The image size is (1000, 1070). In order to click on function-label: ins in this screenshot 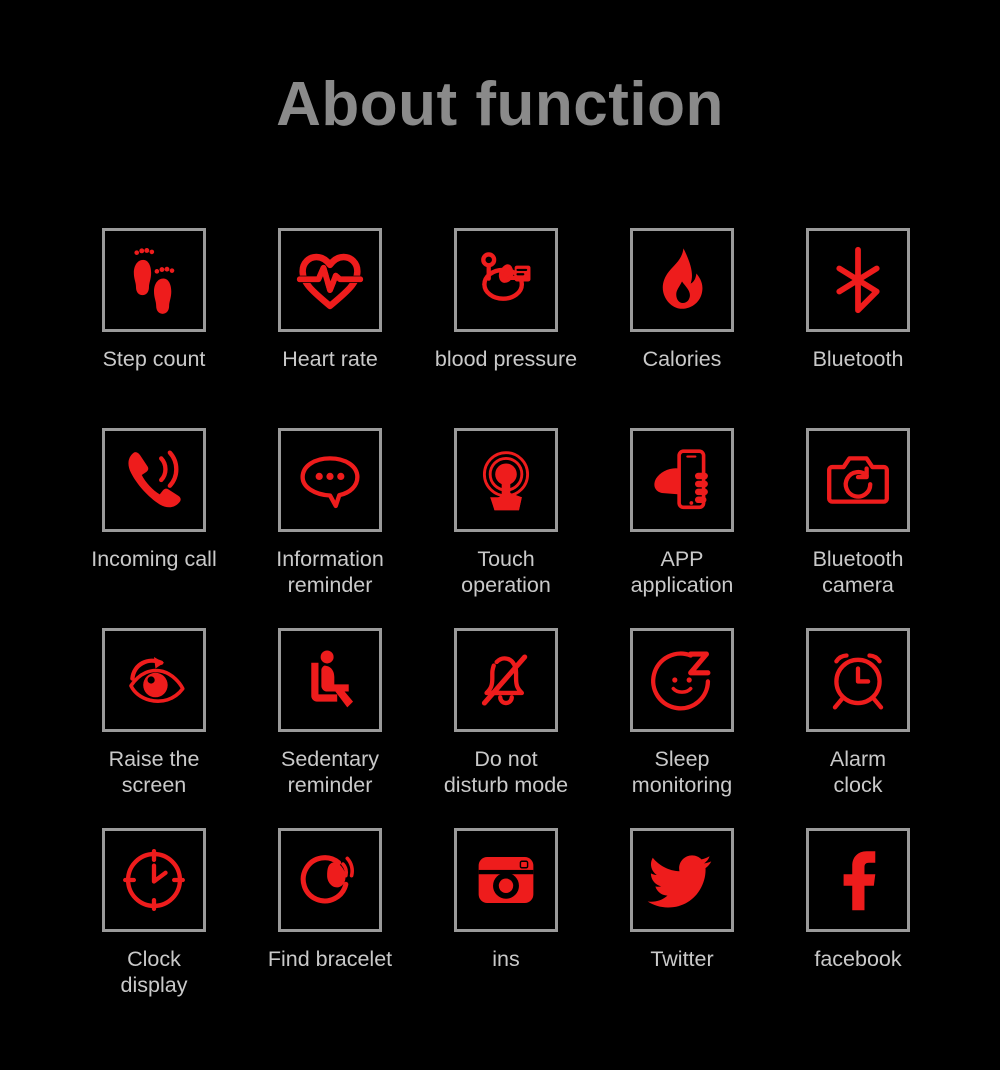, I will do `click(506, 959)`.